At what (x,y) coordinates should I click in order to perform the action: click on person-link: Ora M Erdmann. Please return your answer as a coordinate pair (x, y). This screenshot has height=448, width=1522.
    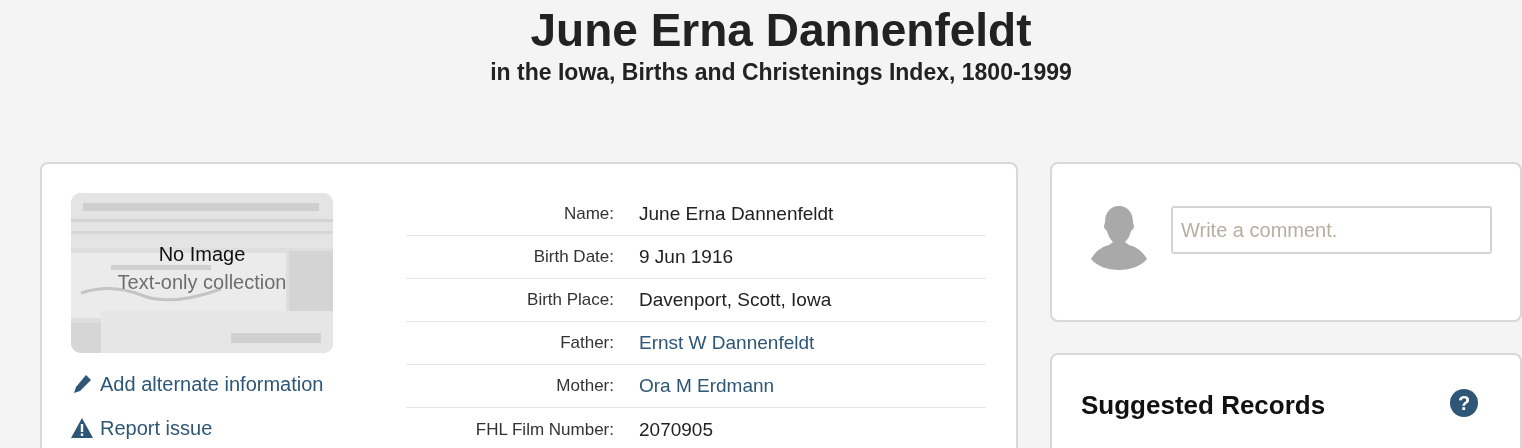
    Looking at the image, I should click on (707, 386).